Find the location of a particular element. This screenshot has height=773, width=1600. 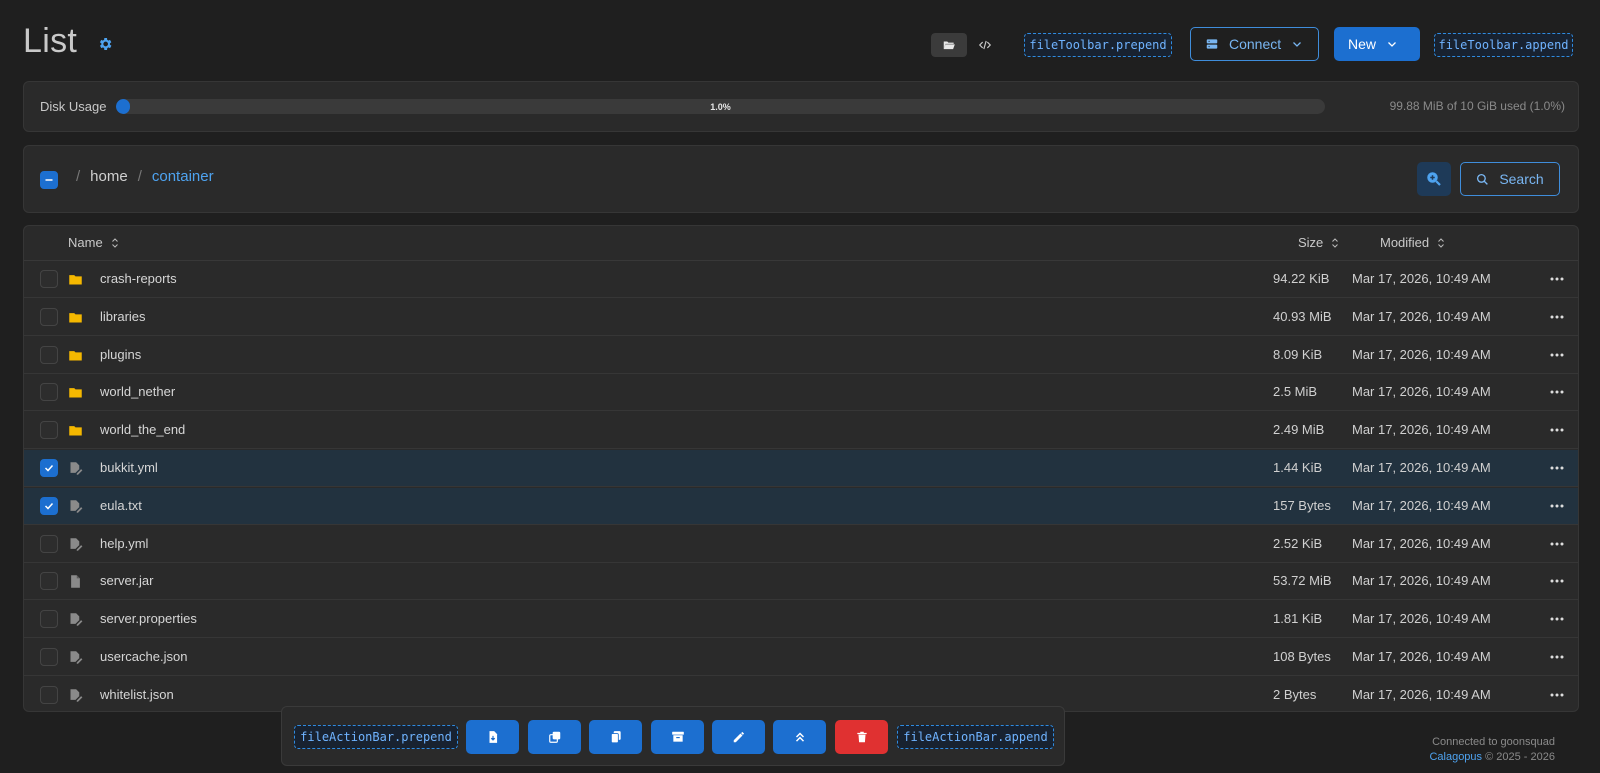

delete-button is located at coordinates (861, 737).